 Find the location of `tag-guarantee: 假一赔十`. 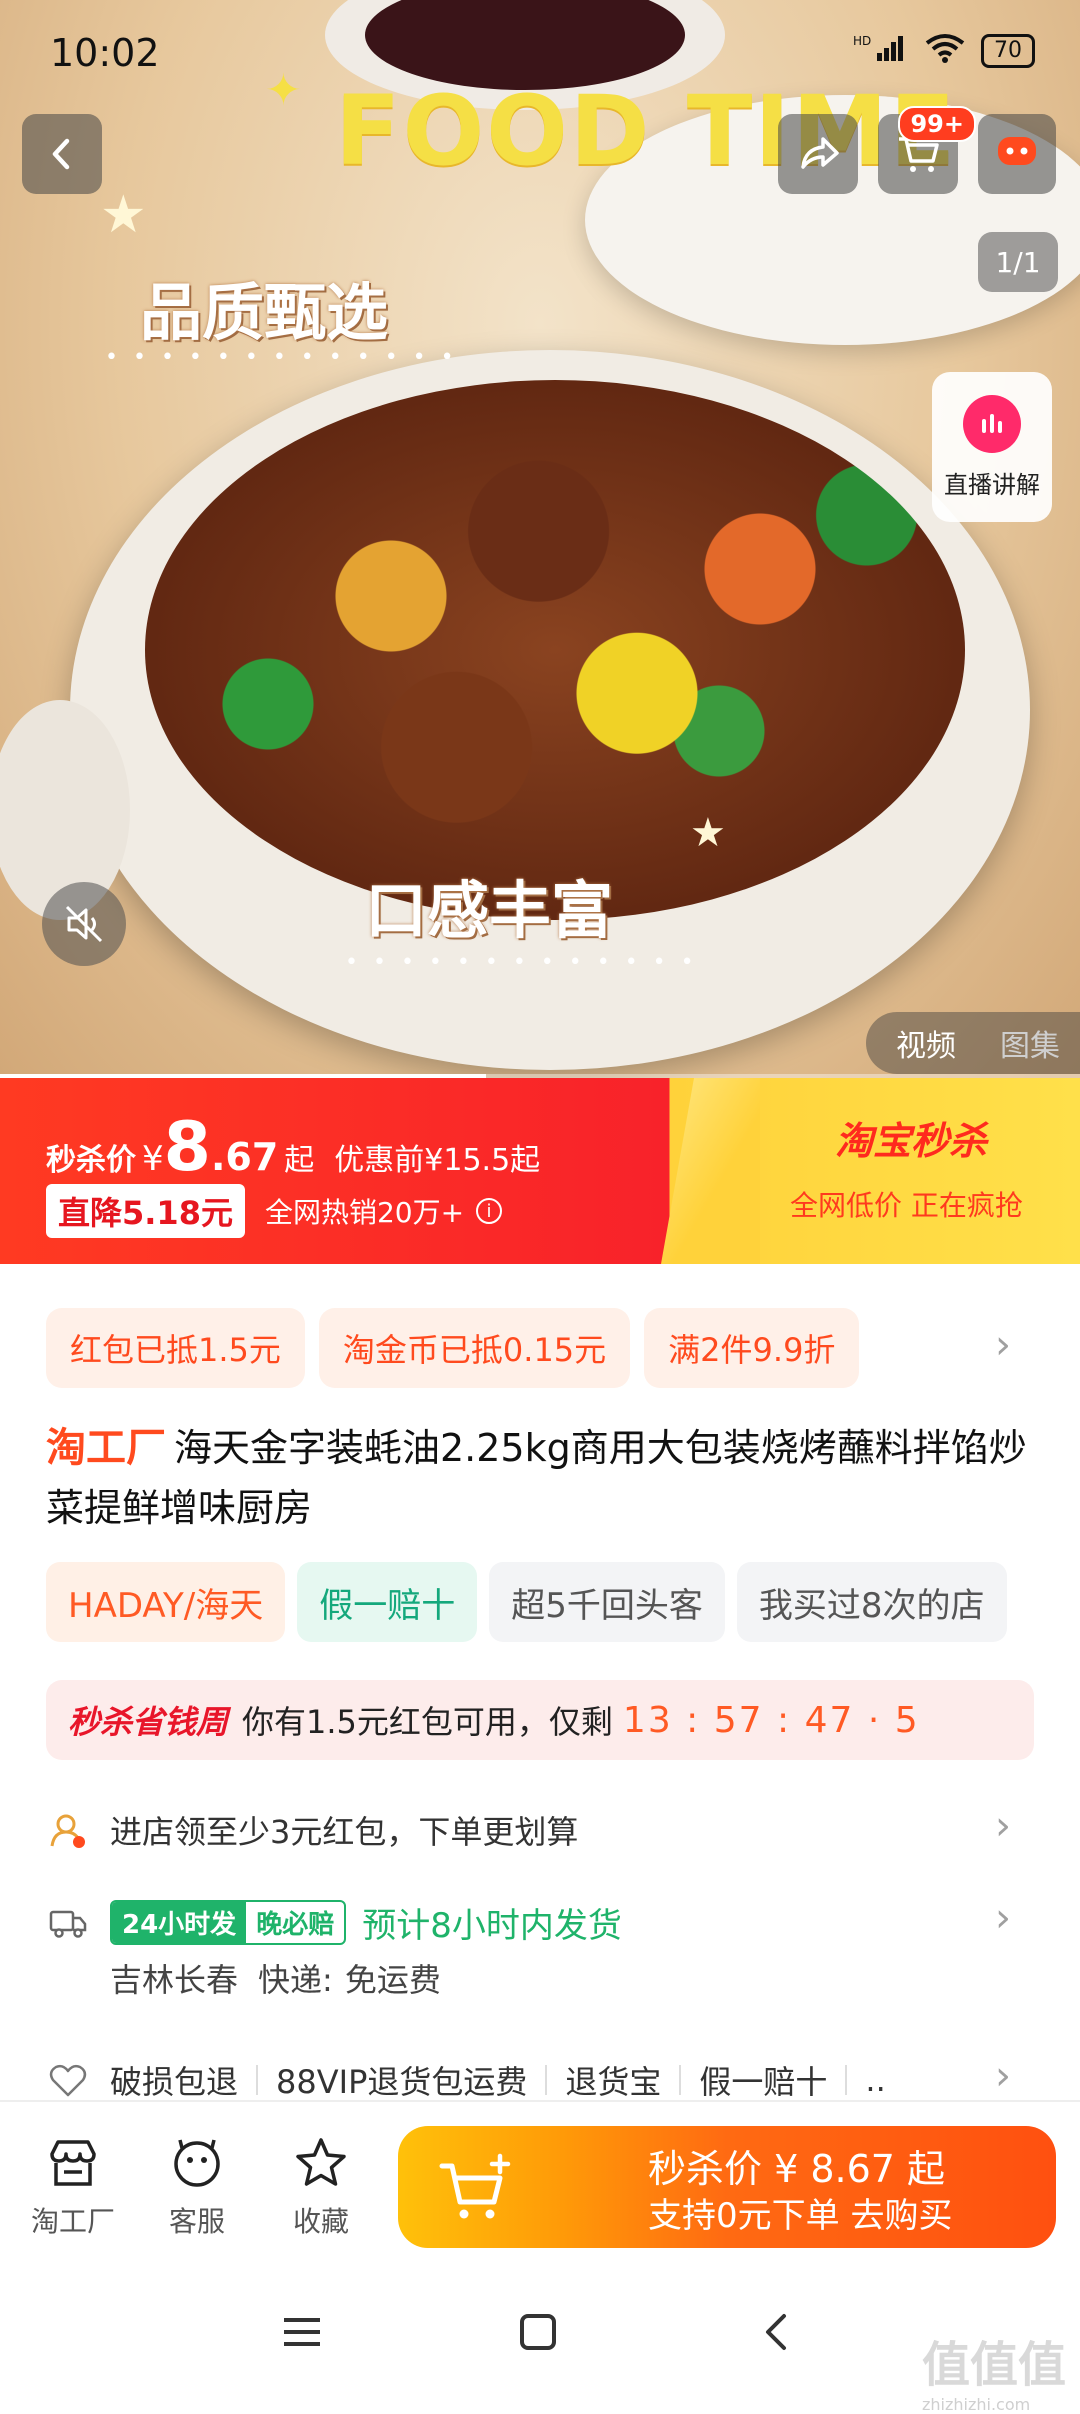

tag-guarantee: 假一赔十 is located at coordinates (387, 1602).